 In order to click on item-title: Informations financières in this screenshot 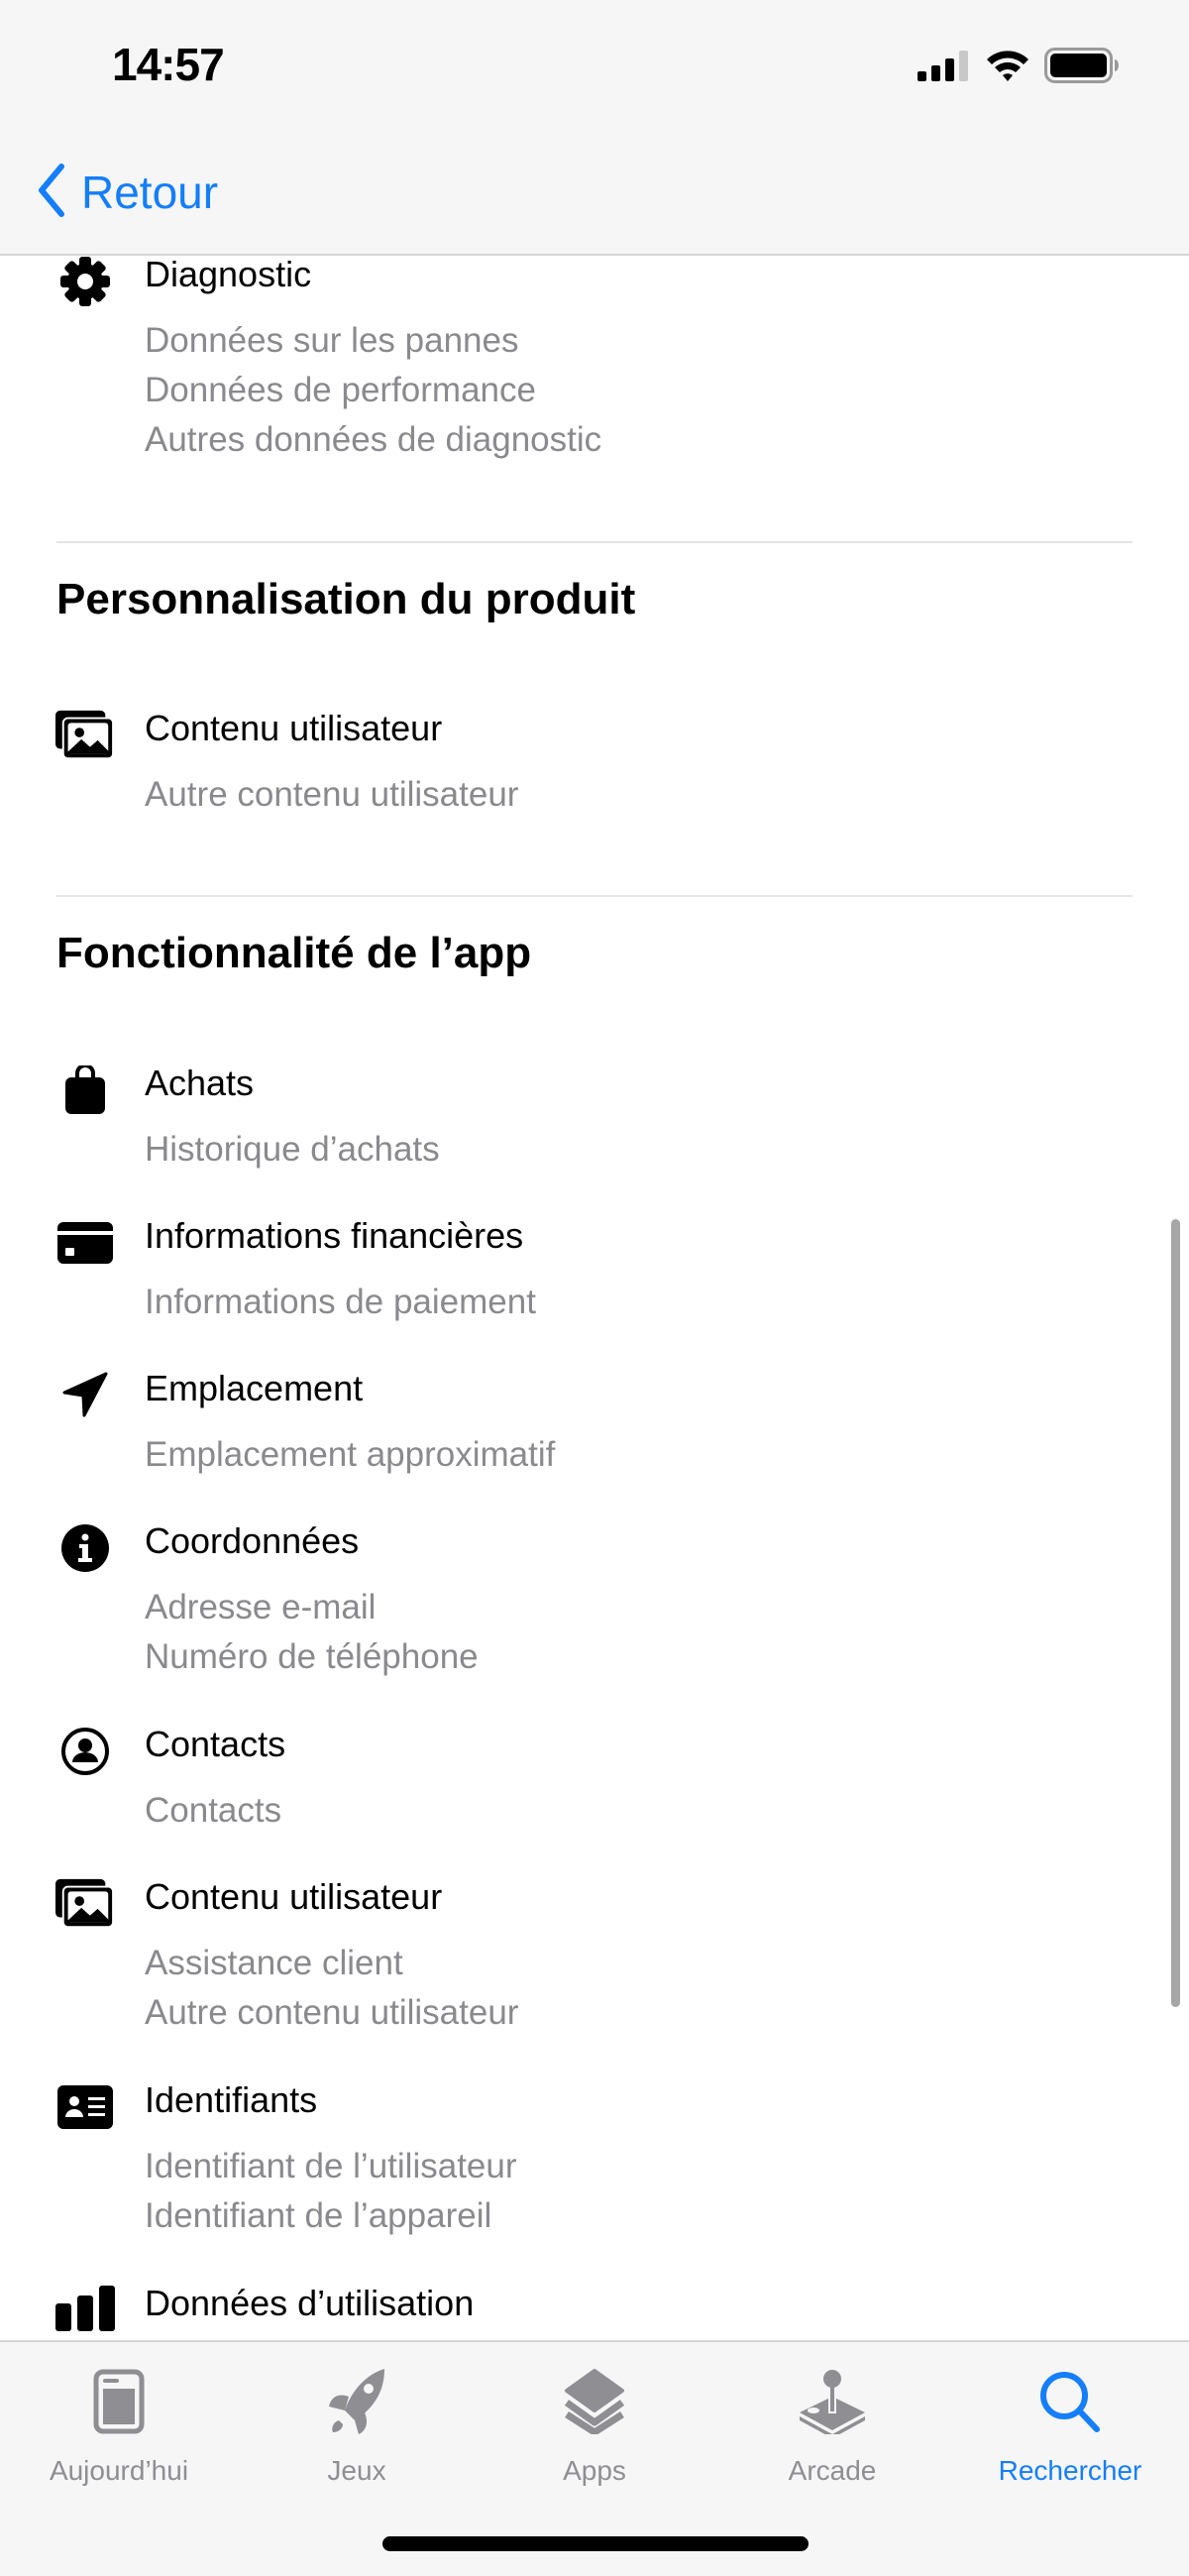, I will do `click(335, 1235)`.